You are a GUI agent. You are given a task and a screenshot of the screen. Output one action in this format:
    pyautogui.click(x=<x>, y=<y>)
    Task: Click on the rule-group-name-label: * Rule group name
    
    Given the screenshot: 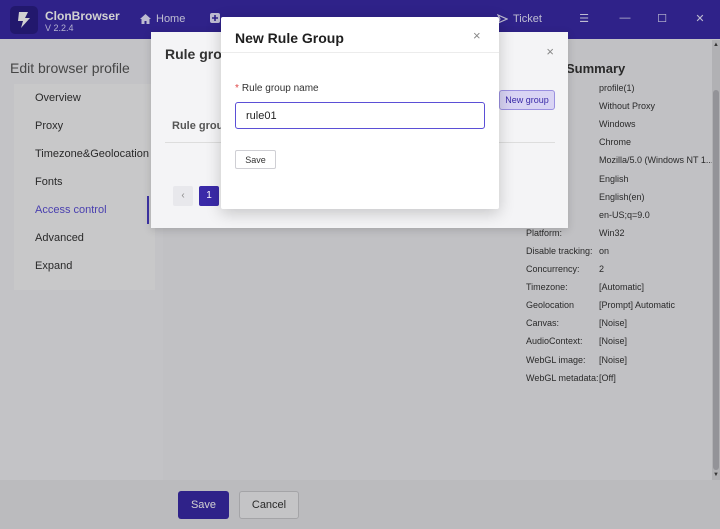 What is the action you would take?
    pyautogui.click(x=277, y=88)
    